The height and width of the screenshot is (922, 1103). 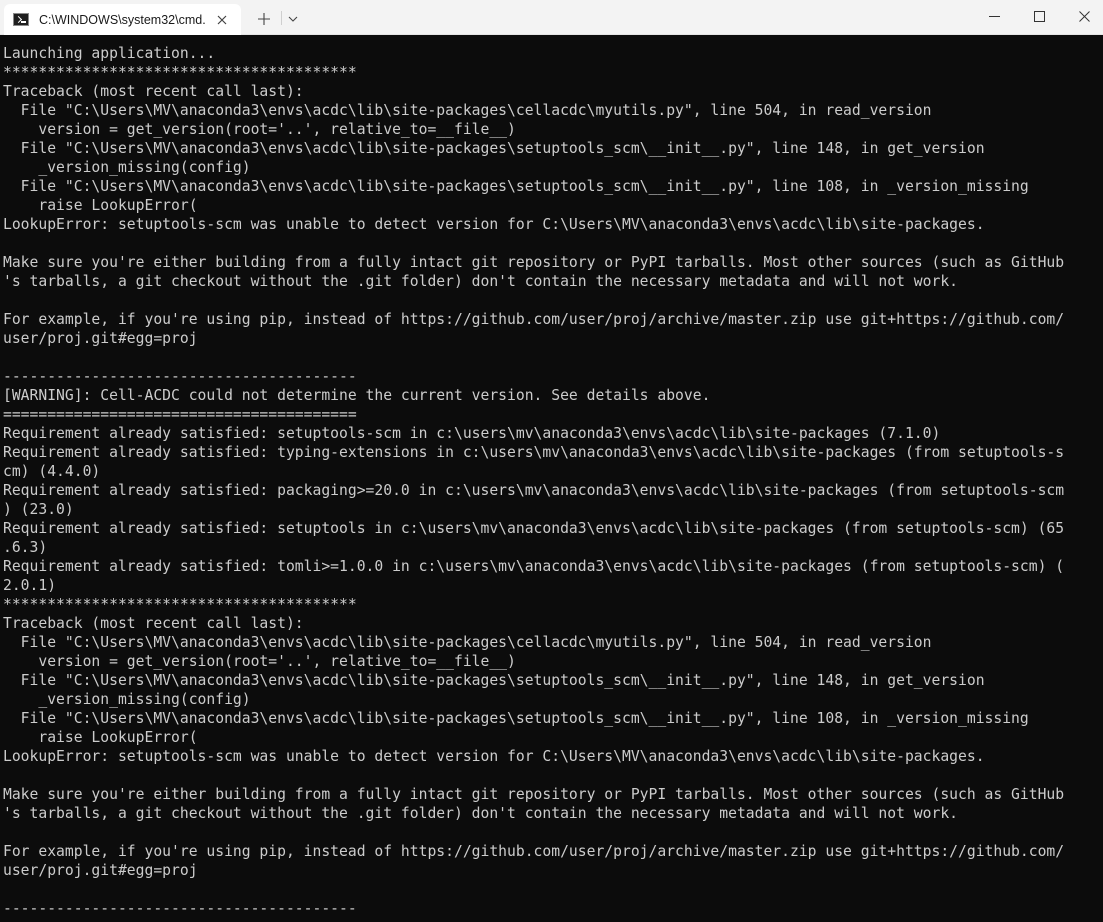 What do you see at coordinates (551, 17) in the screenshot?
I see `title-bar: C:\WINDOWS\system32\cmd.` at bounding box center [551, 17].